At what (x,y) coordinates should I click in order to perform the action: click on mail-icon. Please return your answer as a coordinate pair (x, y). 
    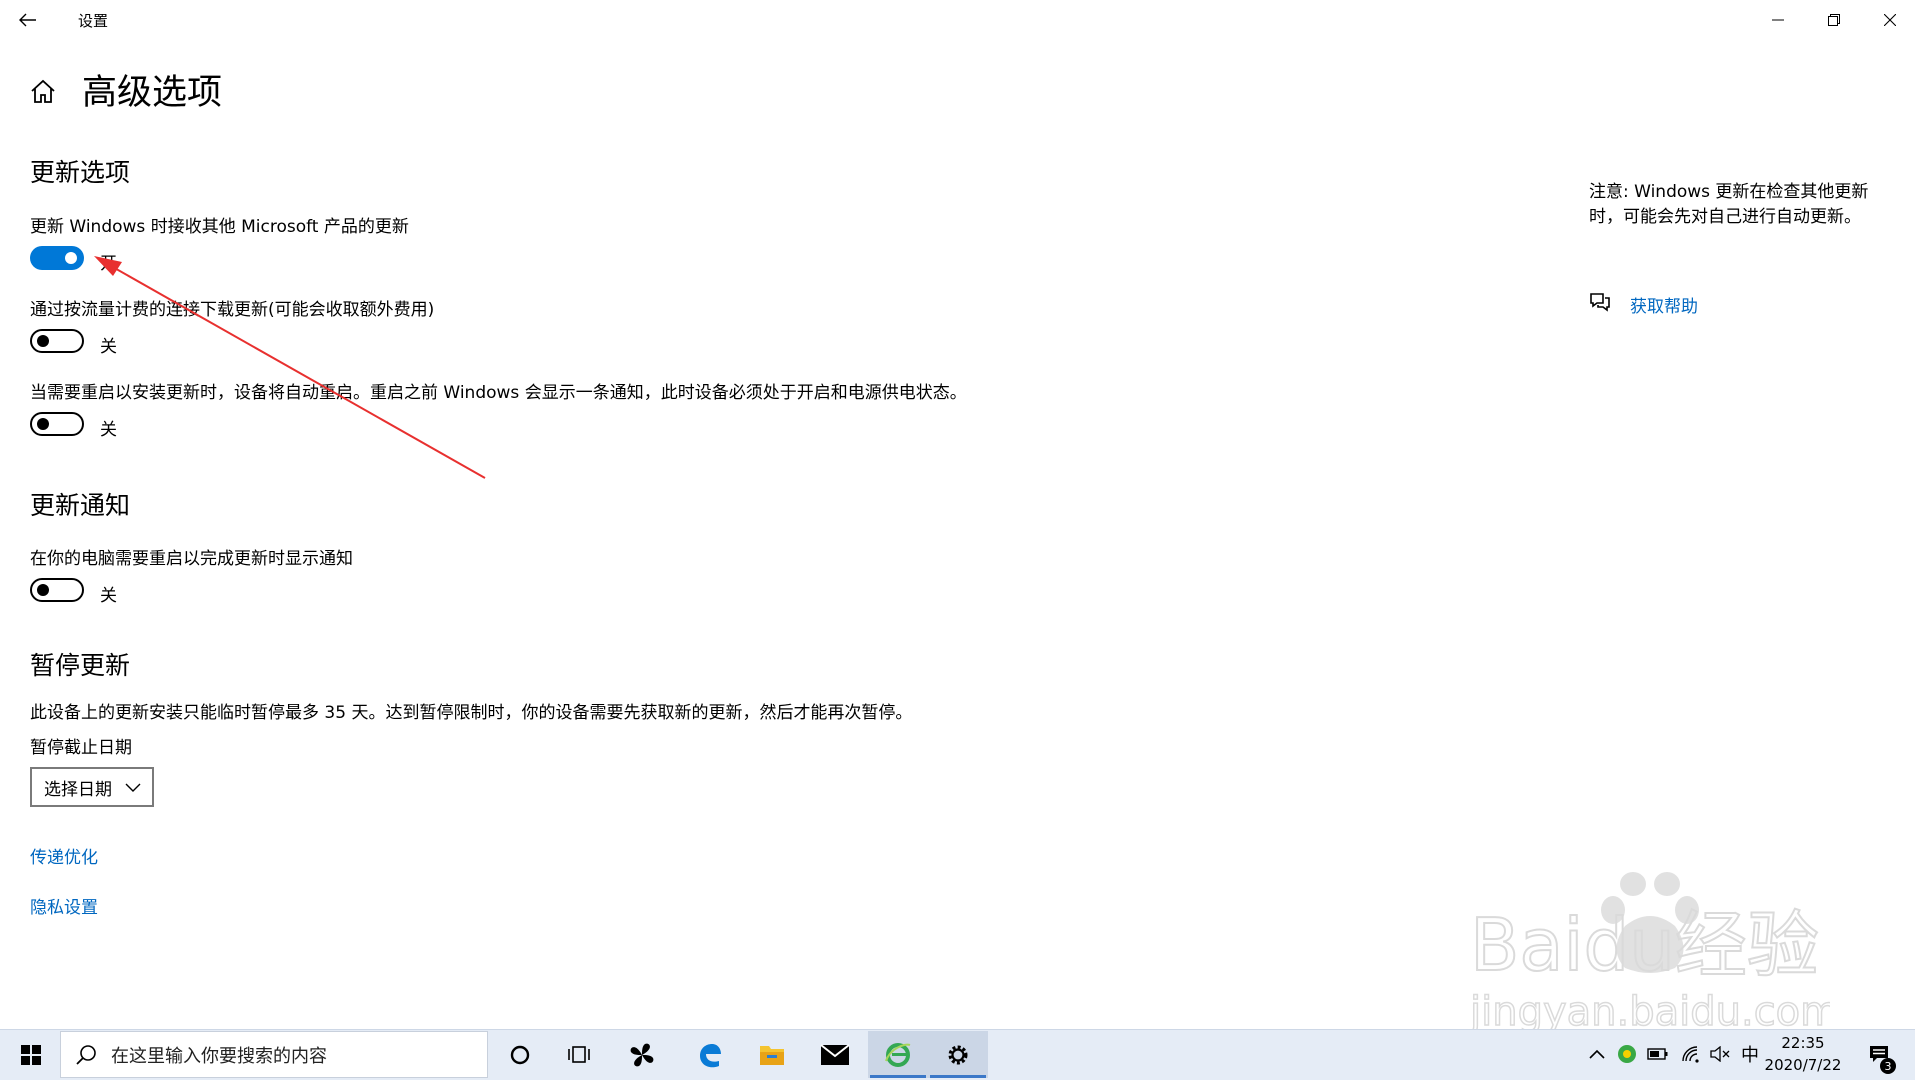
    Looking at the image, I should click on (835, 1054).